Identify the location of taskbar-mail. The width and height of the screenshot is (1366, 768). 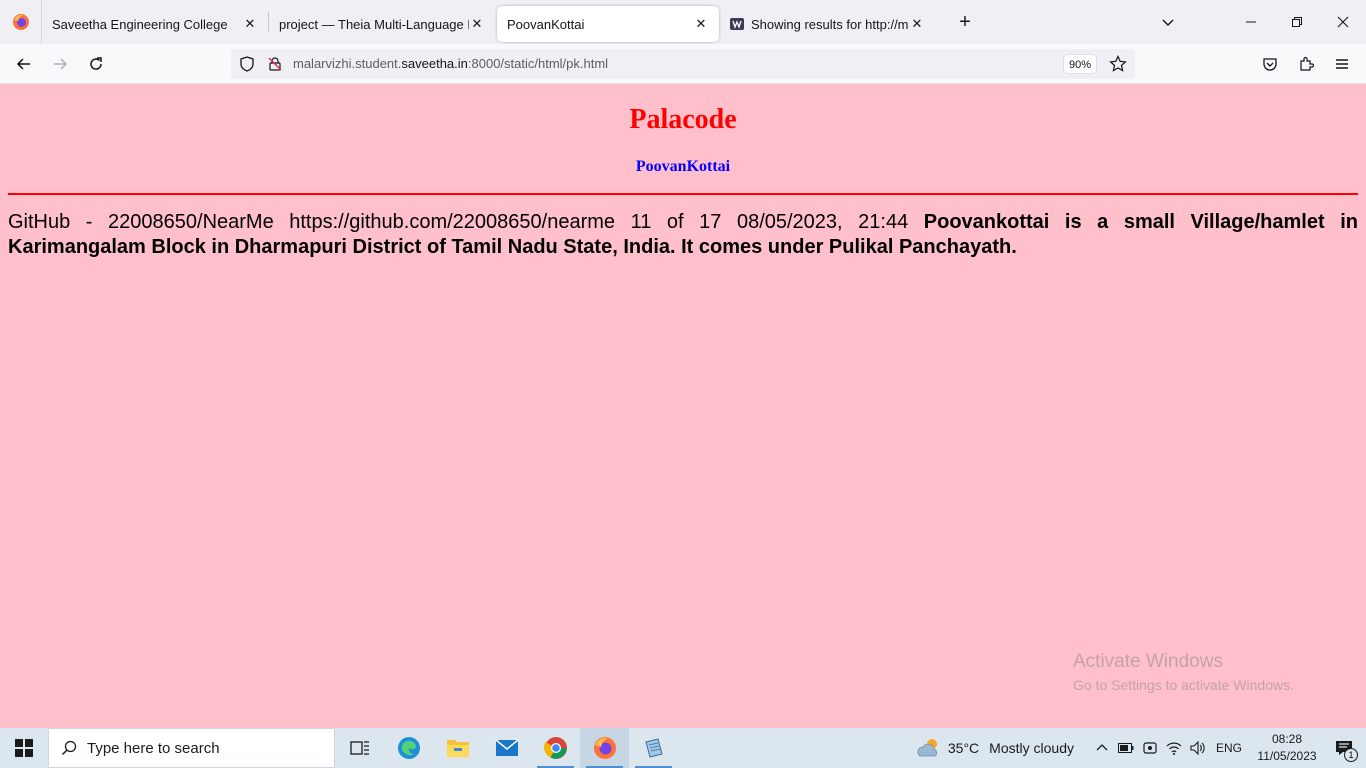
(506, 748).